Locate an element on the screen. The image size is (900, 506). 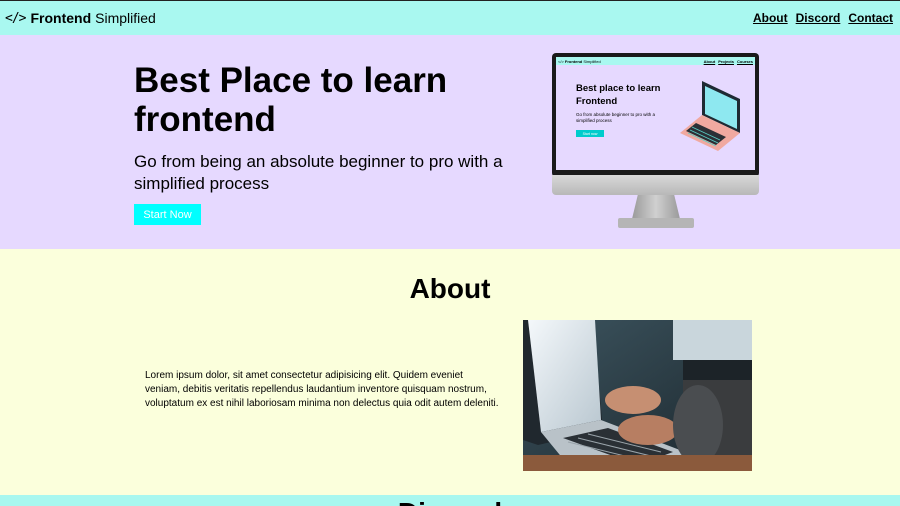
hero-title: Best Place to learn frontend is located at coordinates (291, 100).